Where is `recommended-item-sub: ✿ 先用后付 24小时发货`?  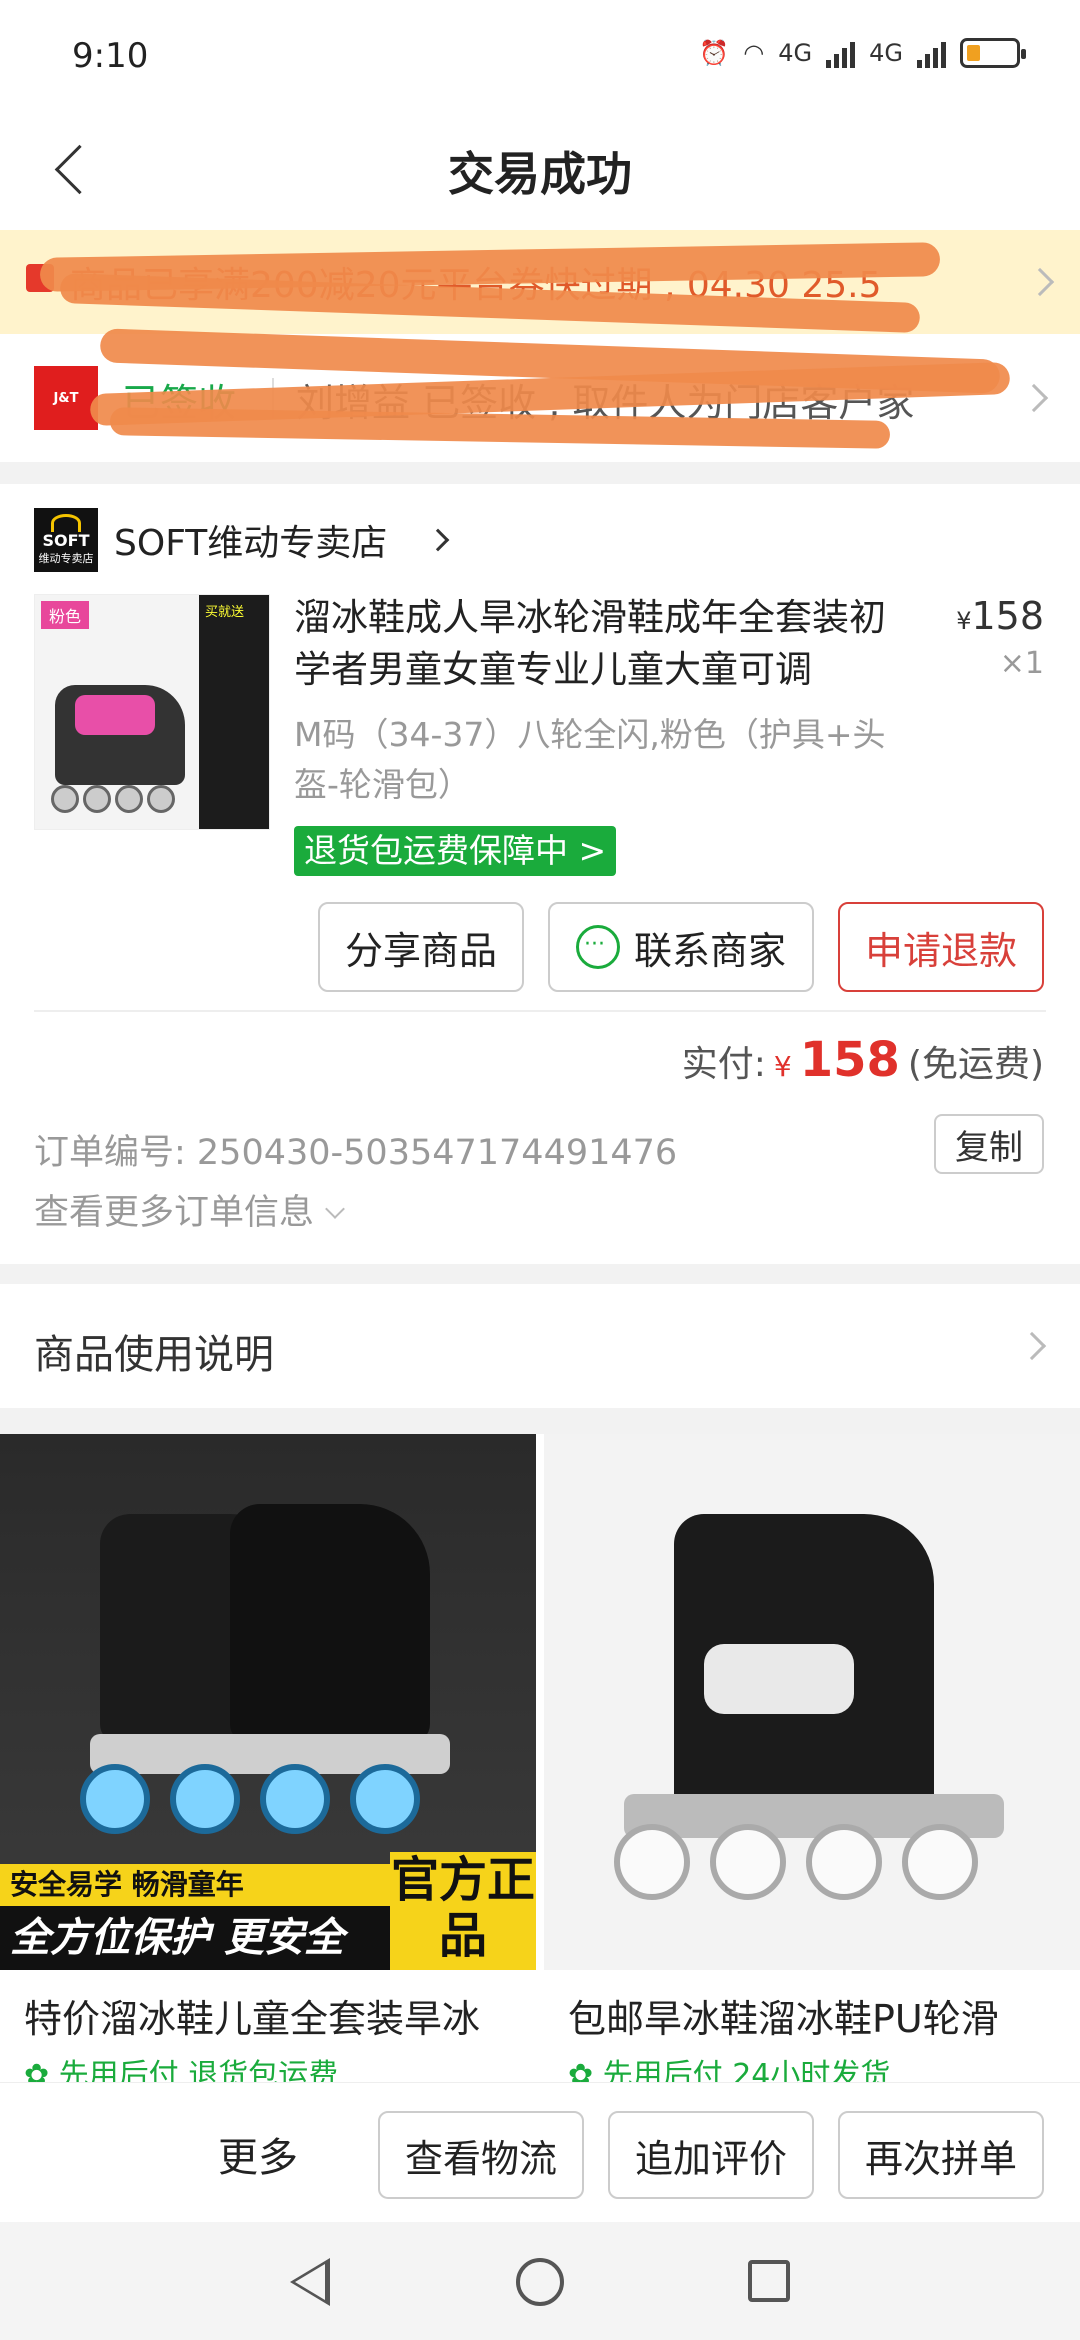 recommended-item-sub: ✿ 先用后付 24小时发货 is located at coordinates (729, 2066).